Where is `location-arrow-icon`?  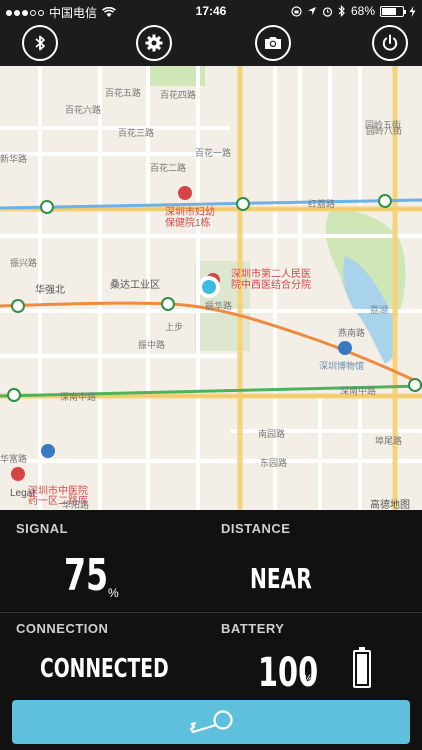
location-arrow-icon is located at coordinates (311, 11).